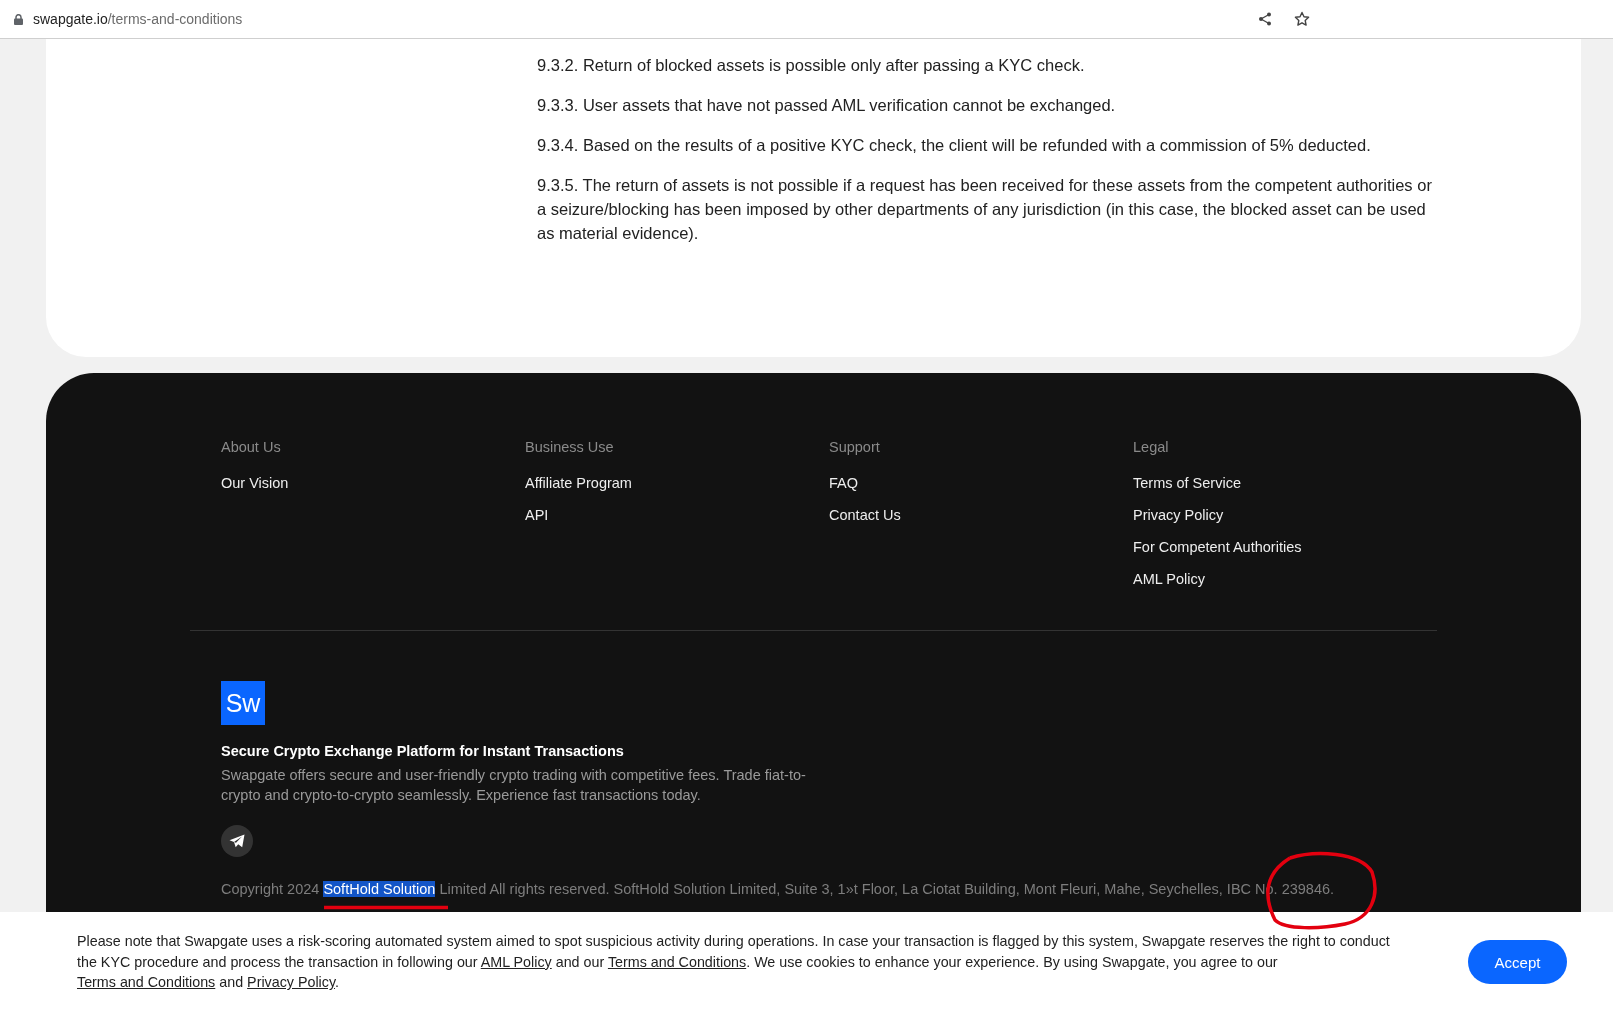 The height and width of the screenshot is (1012, 1613). What do you see at coordinates (1169, 579) in the screenshot?
I see `footer-link: AML Policy` at bounding box center [1169, 579].